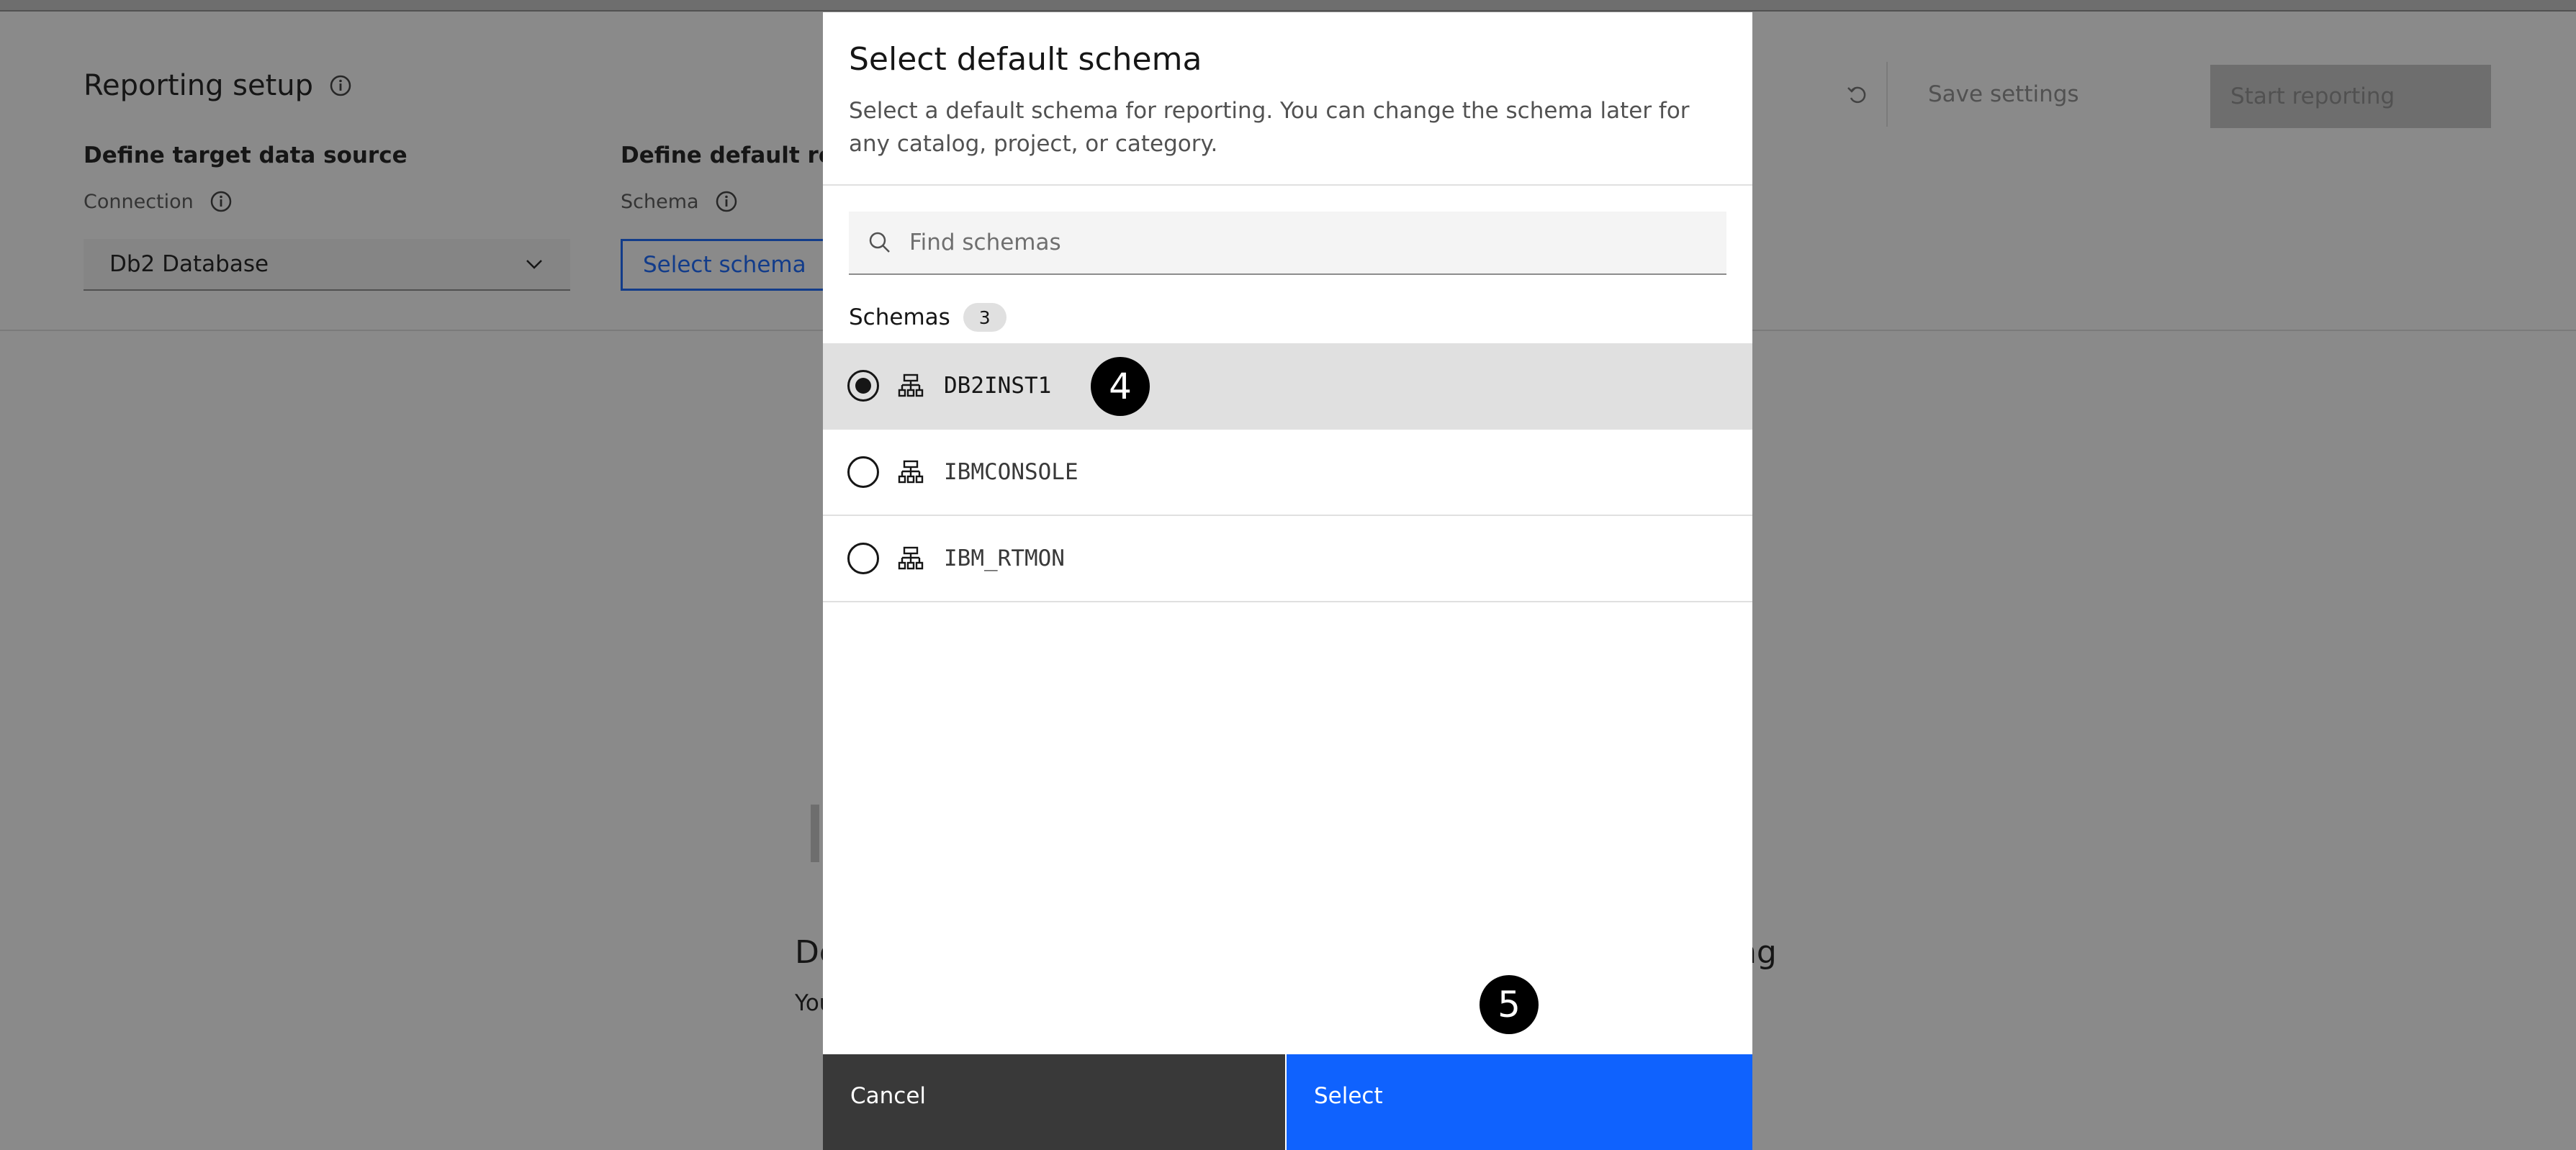 Image resolution: width=2576 pixels, height=1150 pixels. I want to click on schema-search, so click(1287, 244).